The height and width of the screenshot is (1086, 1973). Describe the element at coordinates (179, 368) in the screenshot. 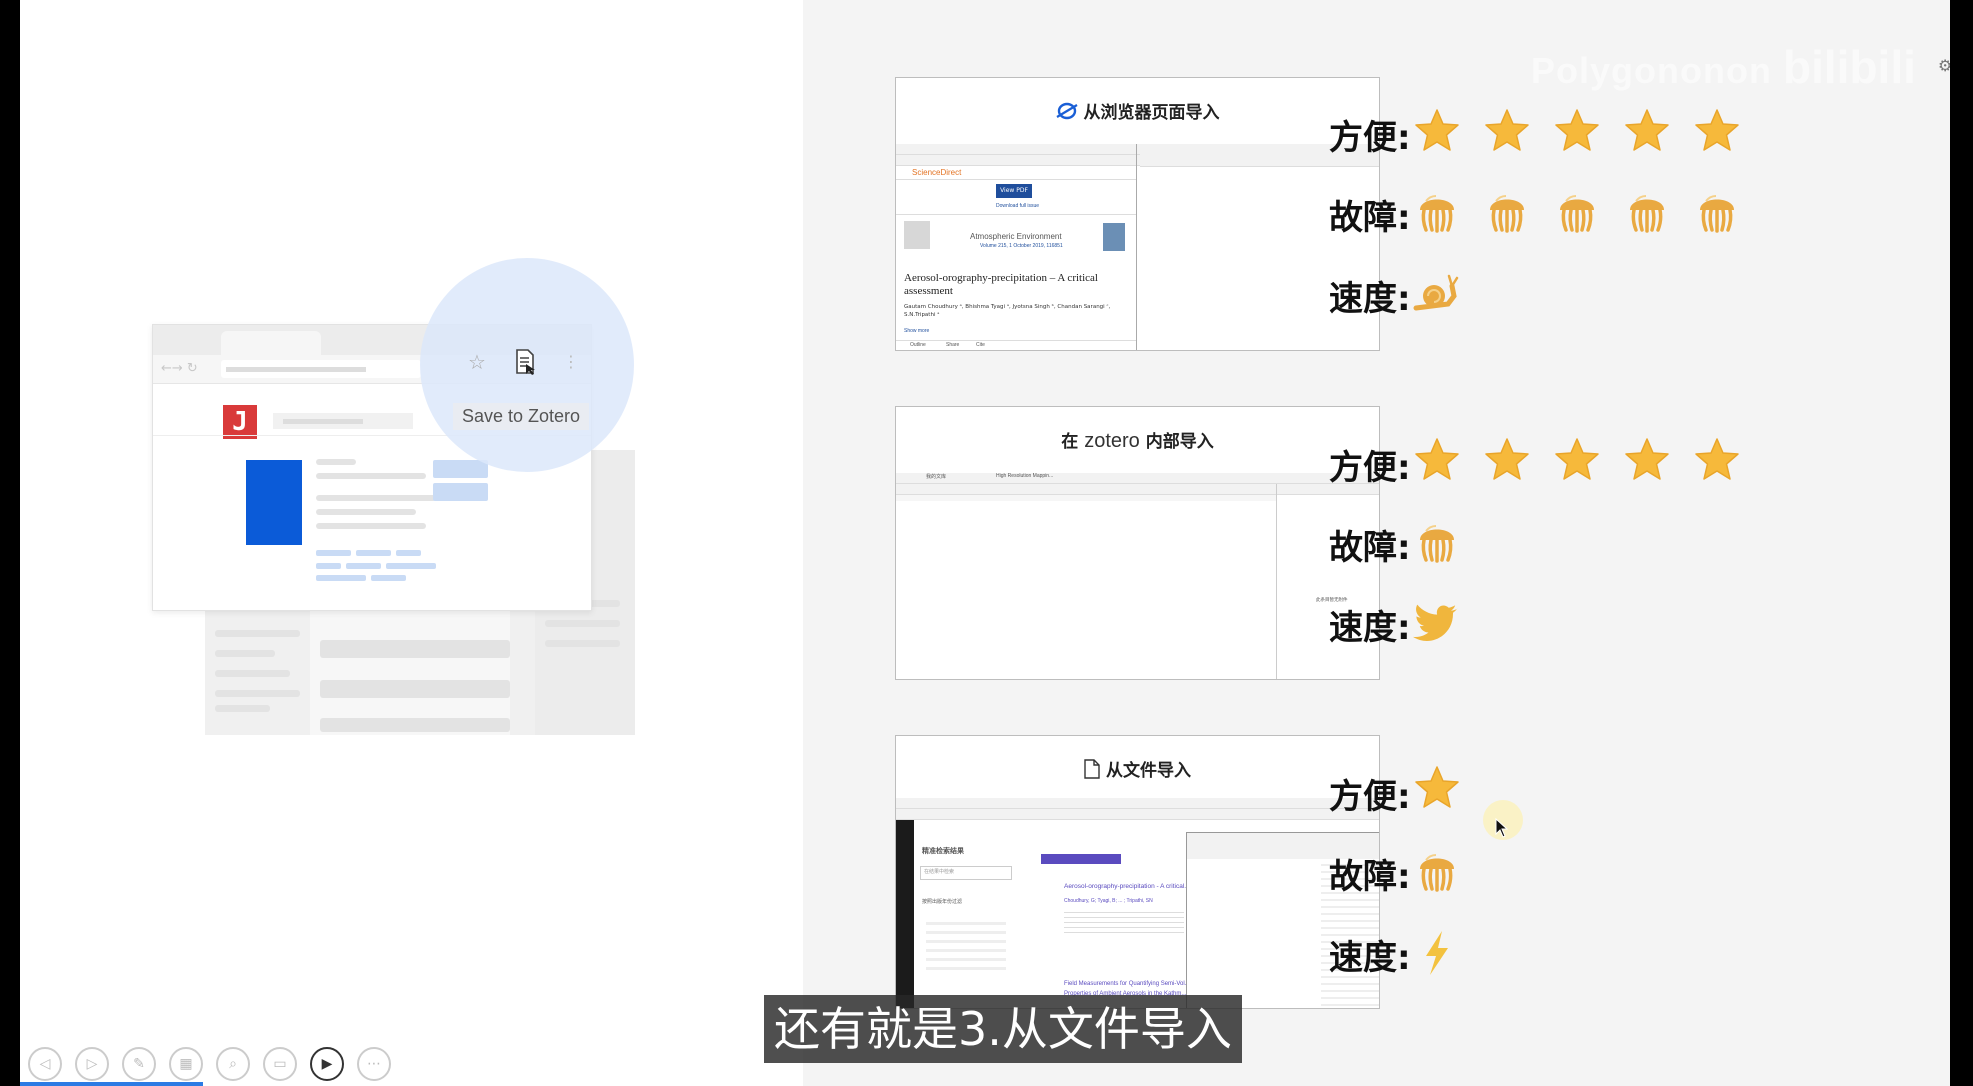

I see `nav-arrows-icon: ←→ ↻` at that location.